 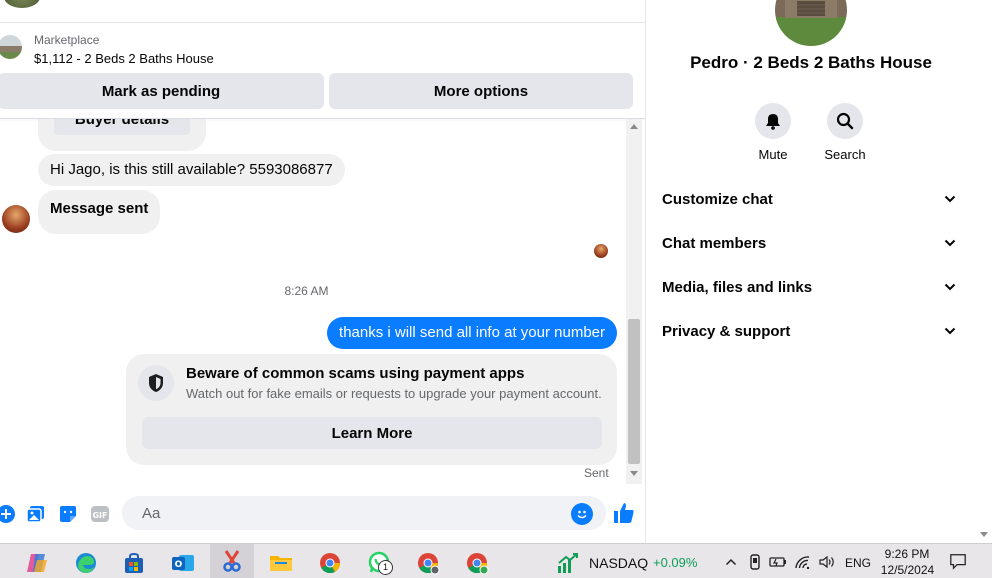 I want to click on stock-change: +0.09%, so click(x=675, y=562).